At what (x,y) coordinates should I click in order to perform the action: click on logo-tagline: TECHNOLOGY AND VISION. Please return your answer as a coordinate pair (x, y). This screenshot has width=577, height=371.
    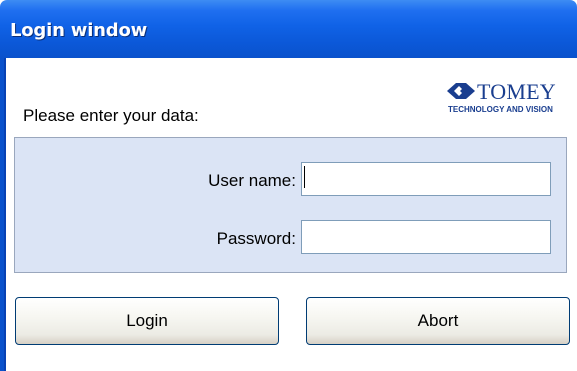
    Looking at the image, I should click on (500, 109).